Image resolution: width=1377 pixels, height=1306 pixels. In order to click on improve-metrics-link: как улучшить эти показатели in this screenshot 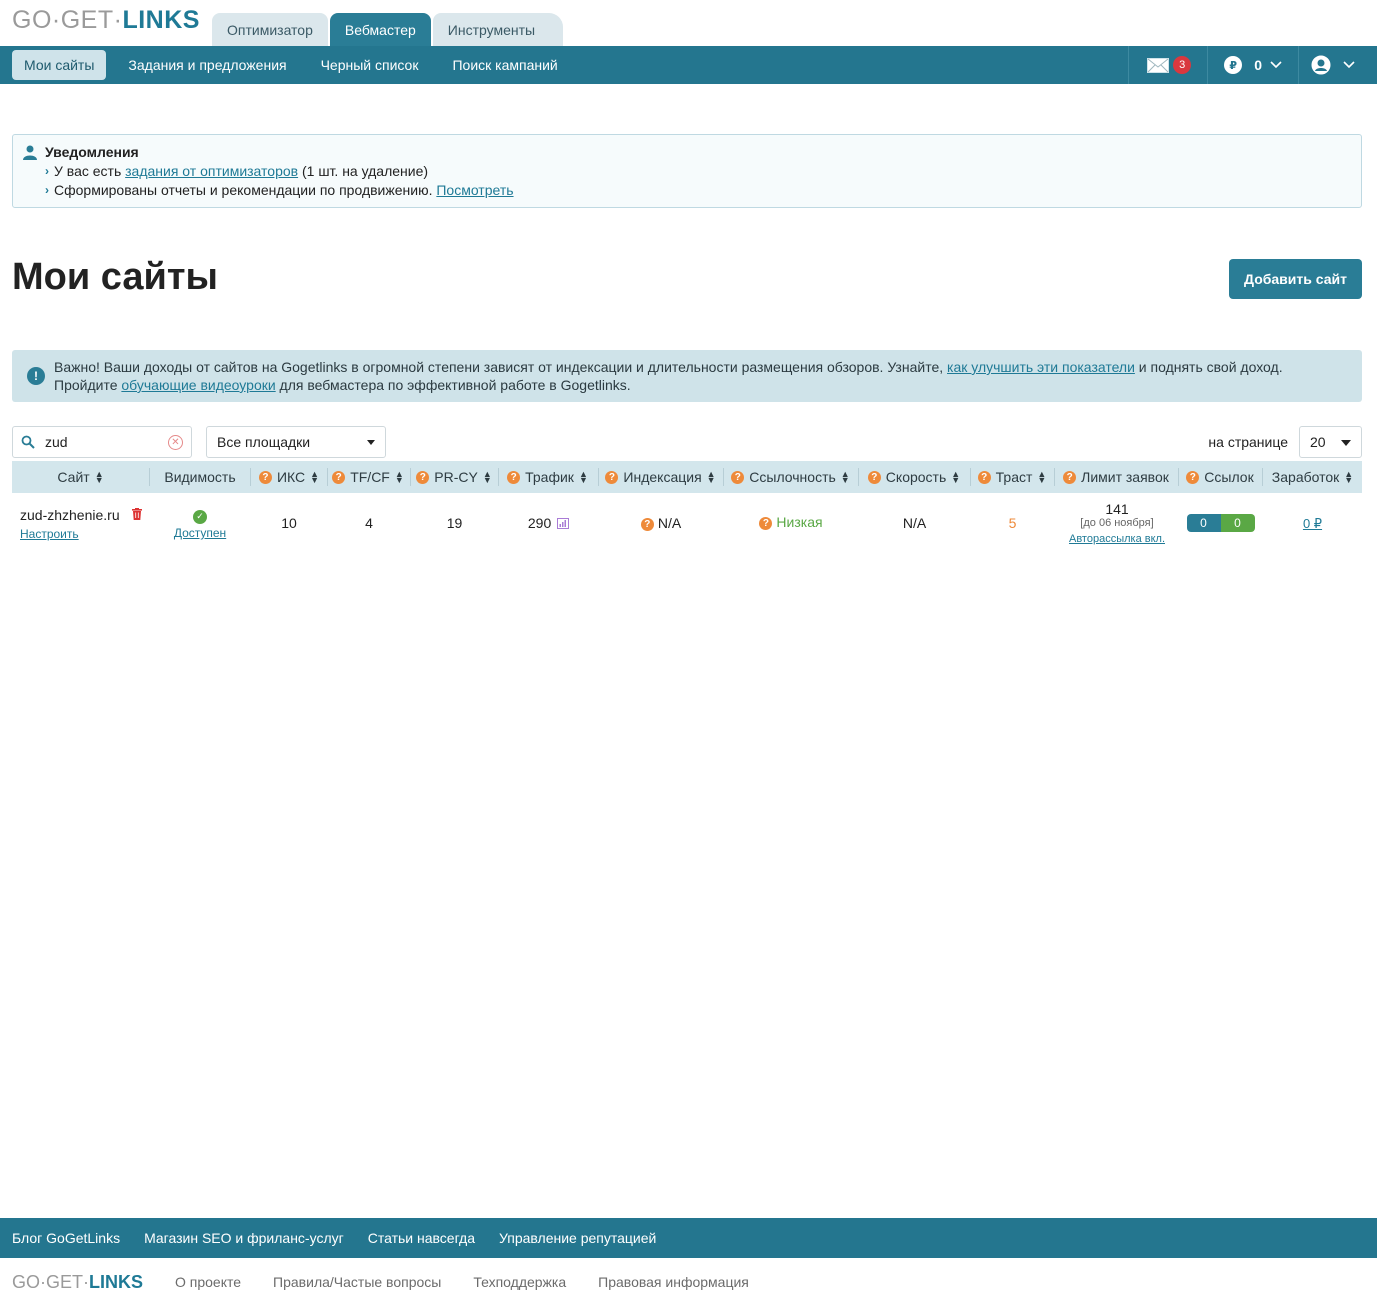, I will do `click(1041, 367)`.